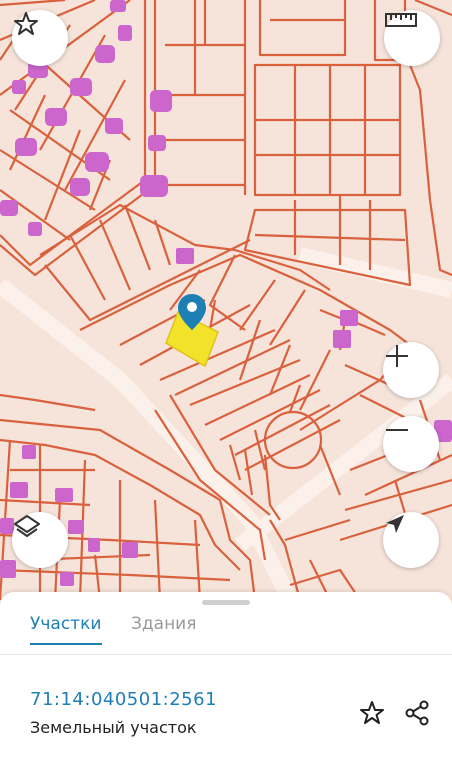  What do you see at coordinates (113, 727) in the screenshot?
I see `object-type: Земельный участок` at bounding box center [113, 727].